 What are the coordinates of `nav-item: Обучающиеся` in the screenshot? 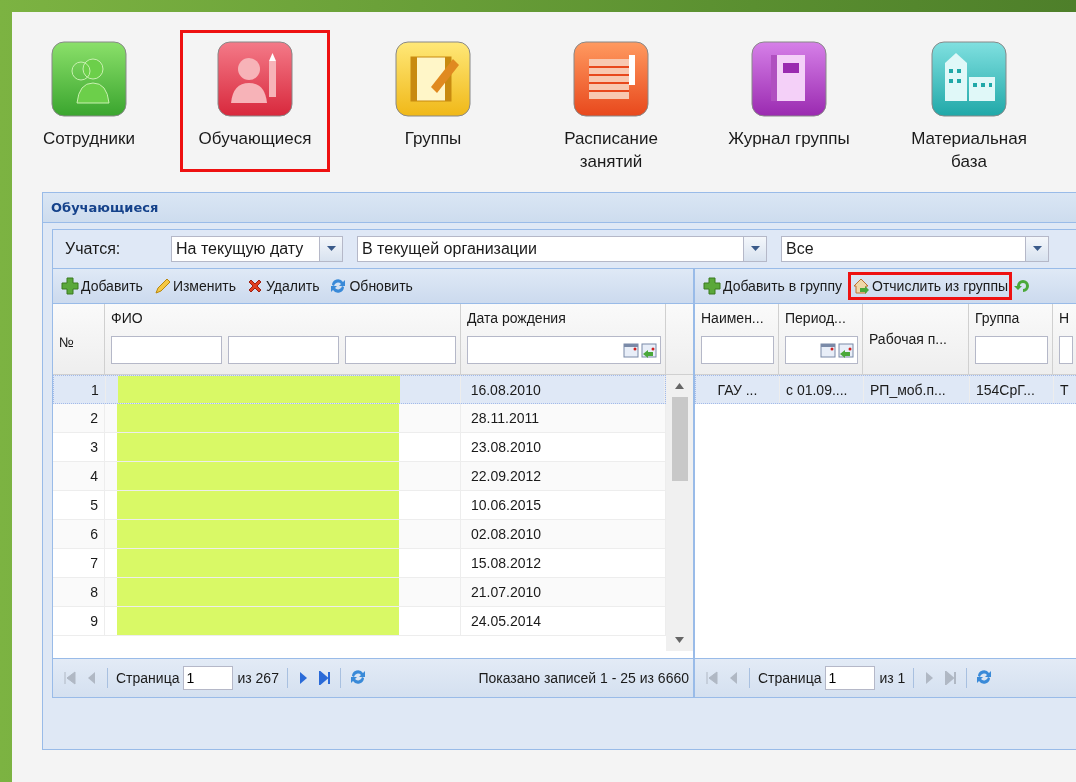 It's located at (255, 101).